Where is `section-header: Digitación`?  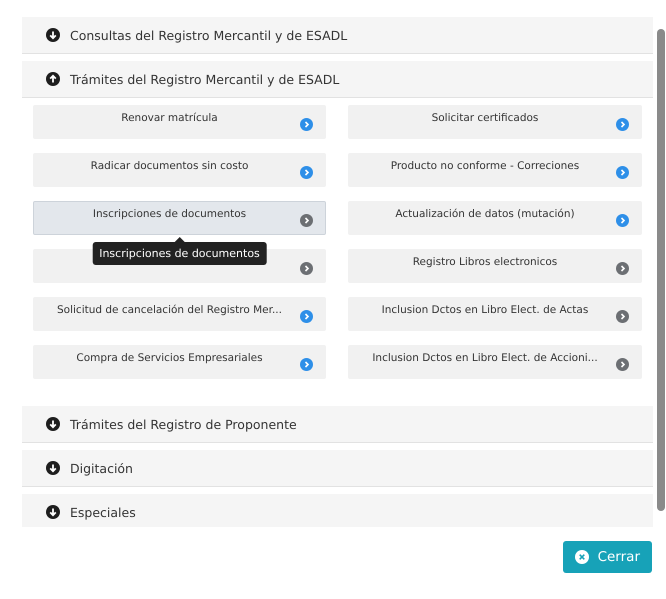 section-header: Digitación is located at coordinates (337, 468).